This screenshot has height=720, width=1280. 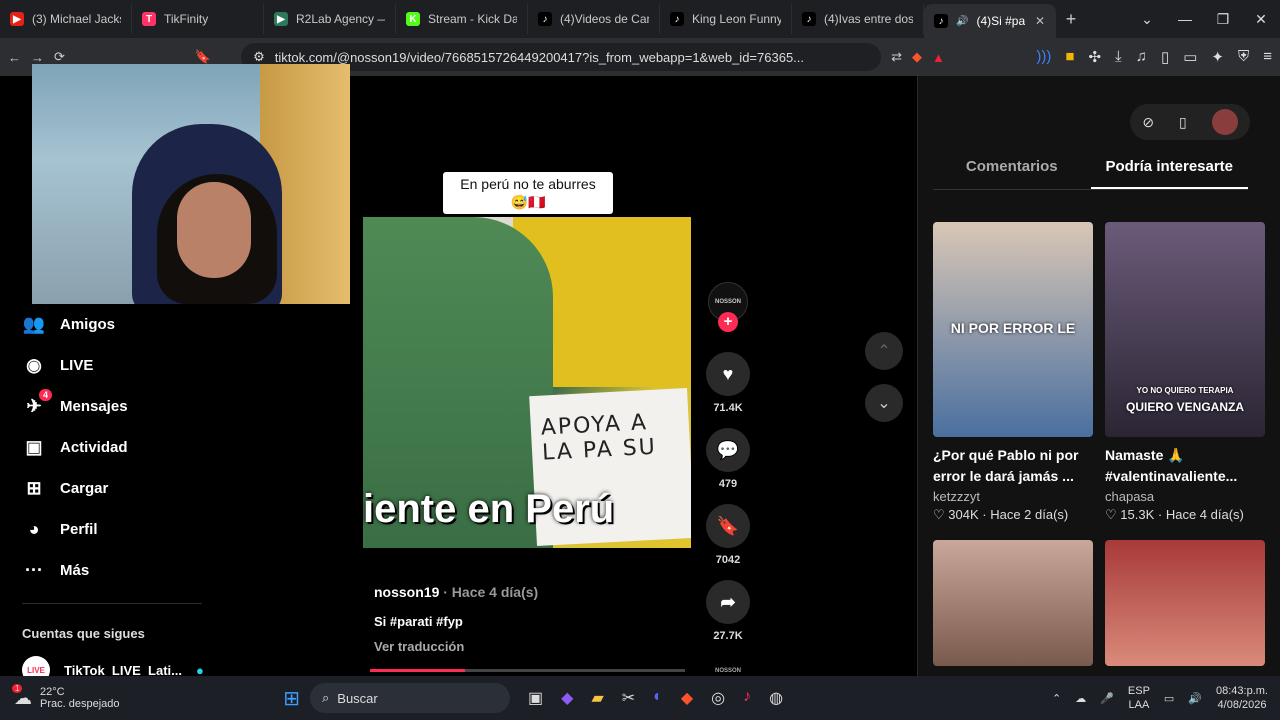 I want to click on sidebar-item-more: ··· Más, so click(x=105, y=570).